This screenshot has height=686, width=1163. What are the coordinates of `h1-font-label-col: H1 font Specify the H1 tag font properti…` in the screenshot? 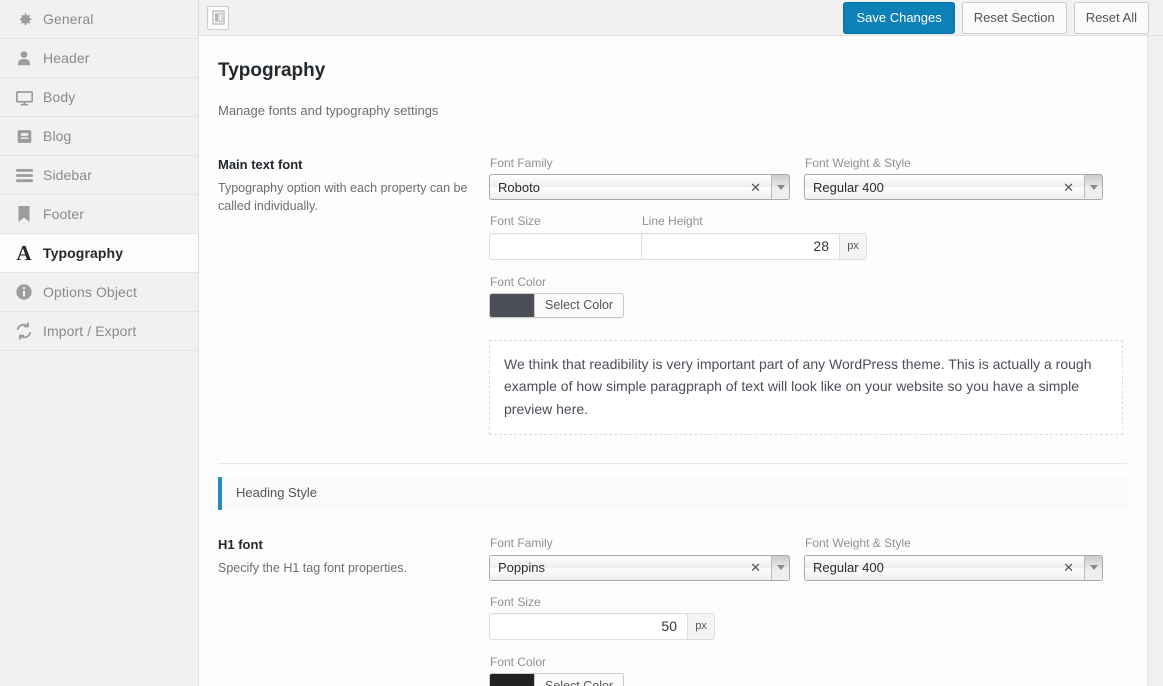 It's located at (353, 556).